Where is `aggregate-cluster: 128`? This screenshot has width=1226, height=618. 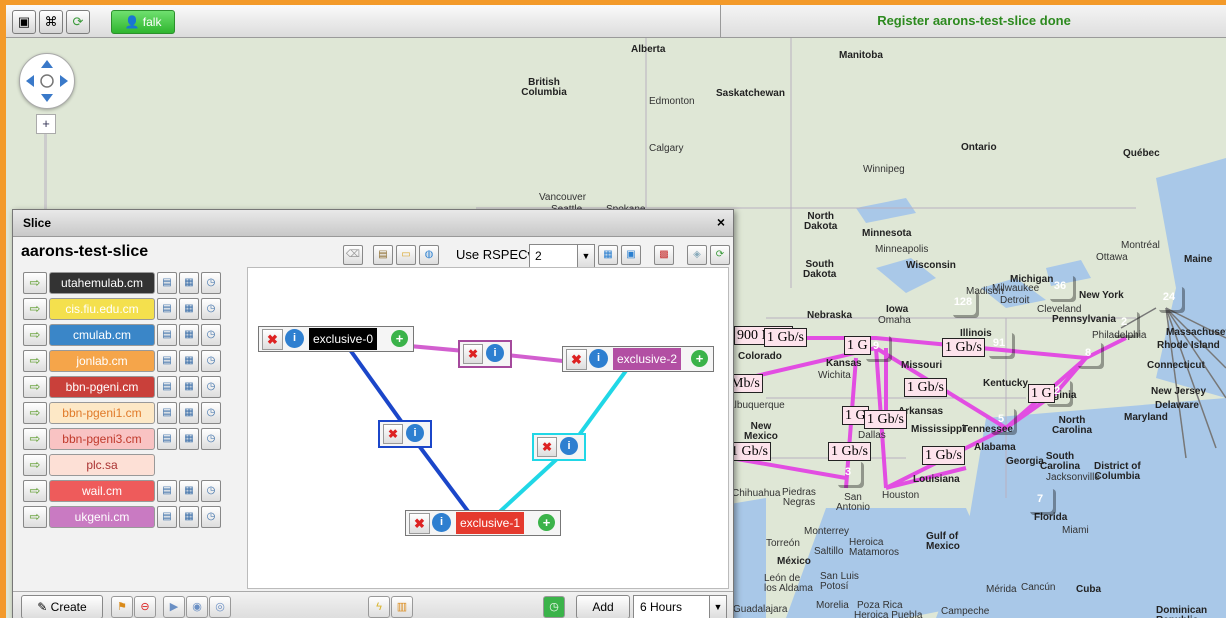 aggregate-cluster: 128 is located at coordinates (963, 302).